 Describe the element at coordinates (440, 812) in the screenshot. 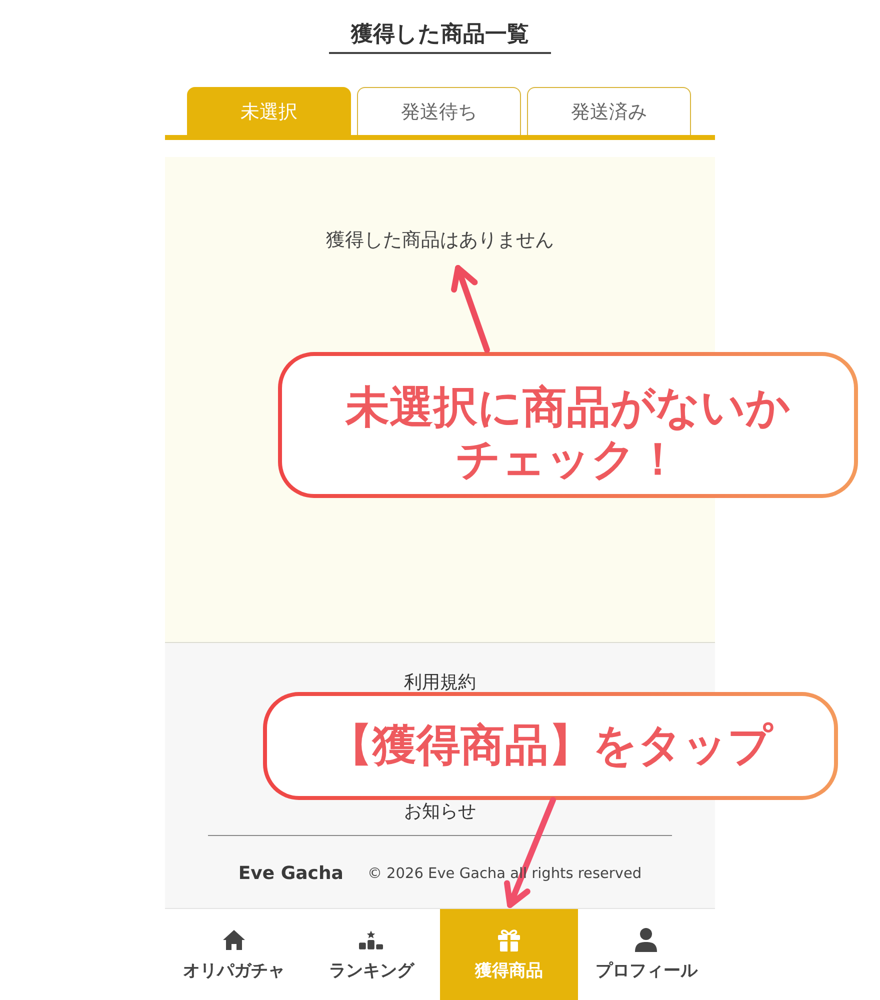

I see `footer-link: お知らせ` at that location.